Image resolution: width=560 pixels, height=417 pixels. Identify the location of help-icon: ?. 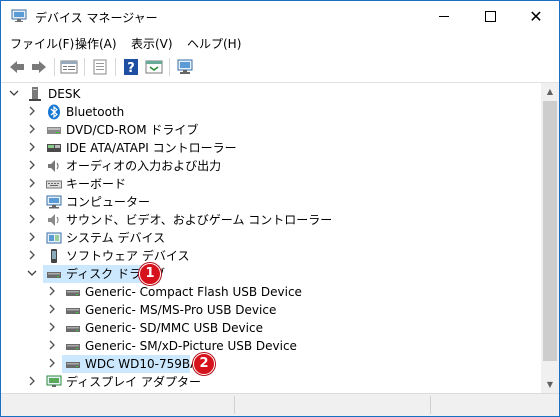
(131, 67).